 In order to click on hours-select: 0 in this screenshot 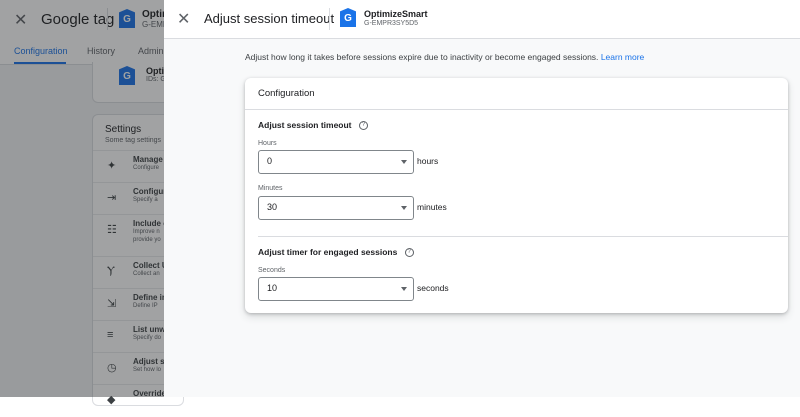, I will do `click(336, 162)`.